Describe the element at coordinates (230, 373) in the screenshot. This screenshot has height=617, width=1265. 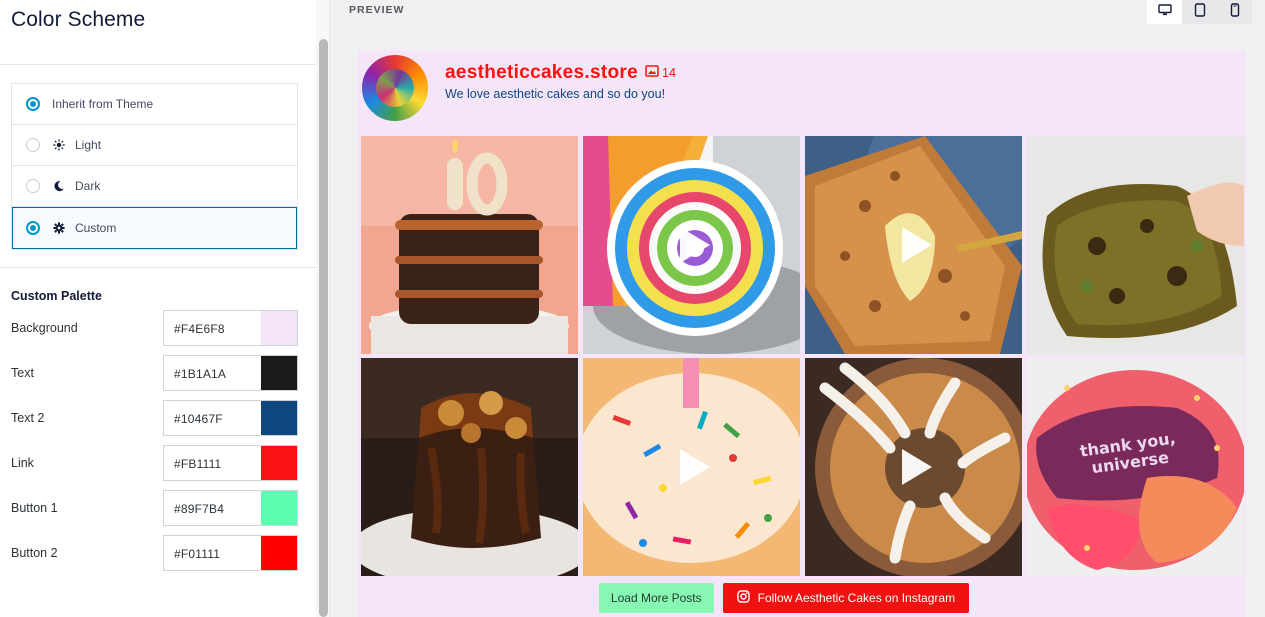
I see `text-color-field: #1B1A1A` at that location.